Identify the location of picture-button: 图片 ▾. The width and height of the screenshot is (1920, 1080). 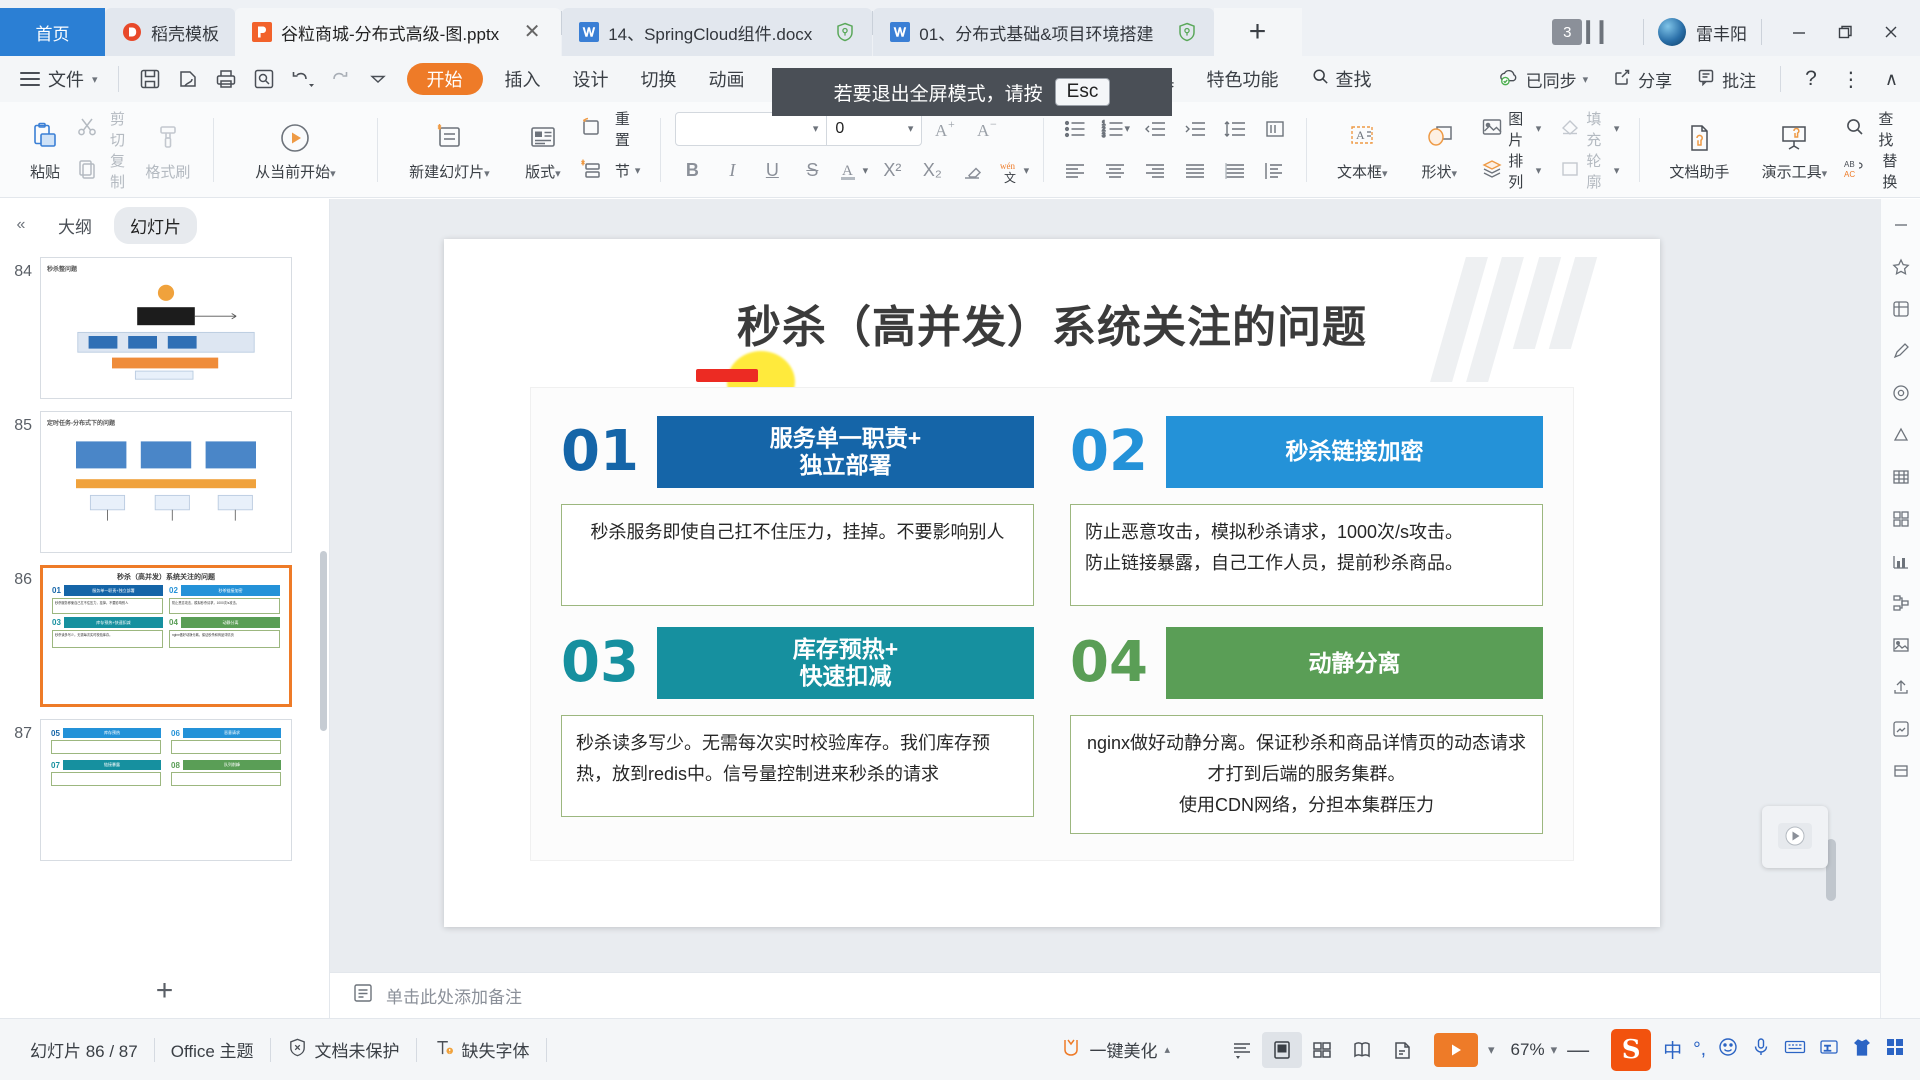
(1511, 129).